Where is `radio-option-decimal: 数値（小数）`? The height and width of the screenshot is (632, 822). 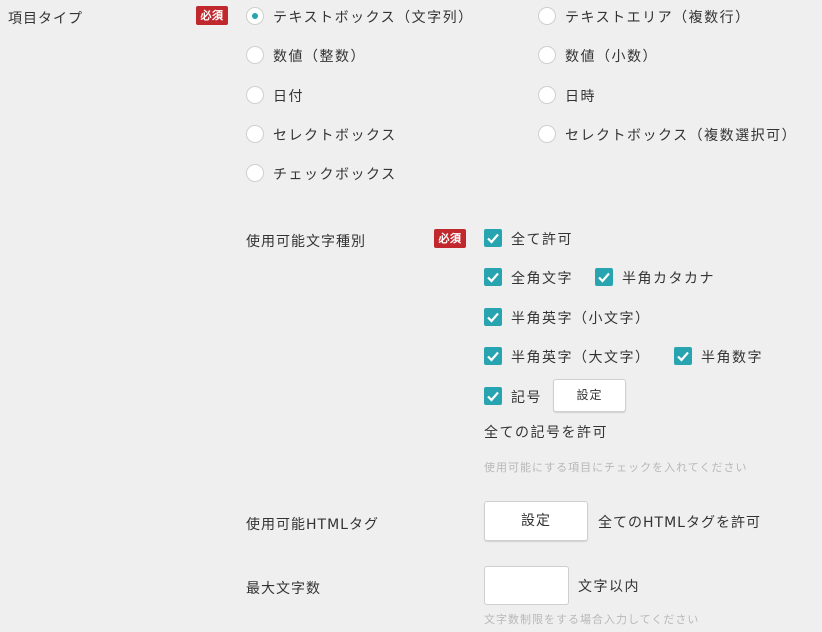 radio-option-decimal: 数値（小数） is located at coordinates (613, 56).